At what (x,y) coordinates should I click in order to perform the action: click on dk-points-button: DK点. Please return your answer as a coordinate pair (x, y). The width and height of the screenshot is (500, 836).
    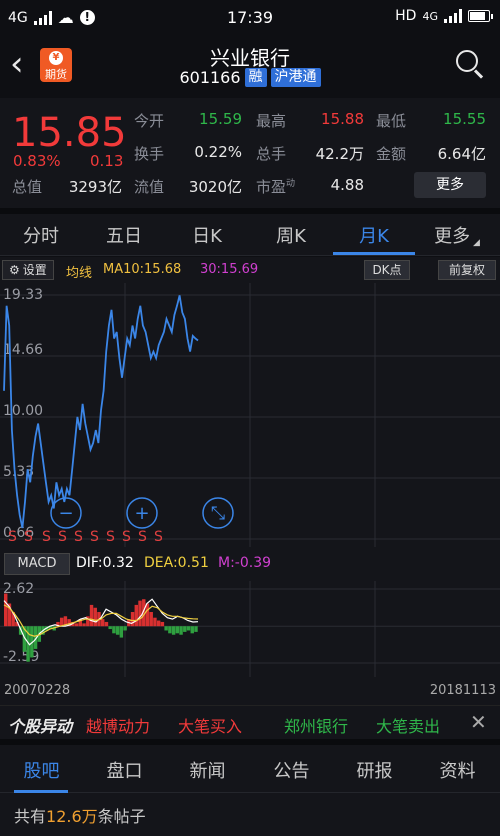
    Looking at the image, I should click on (387, 270).